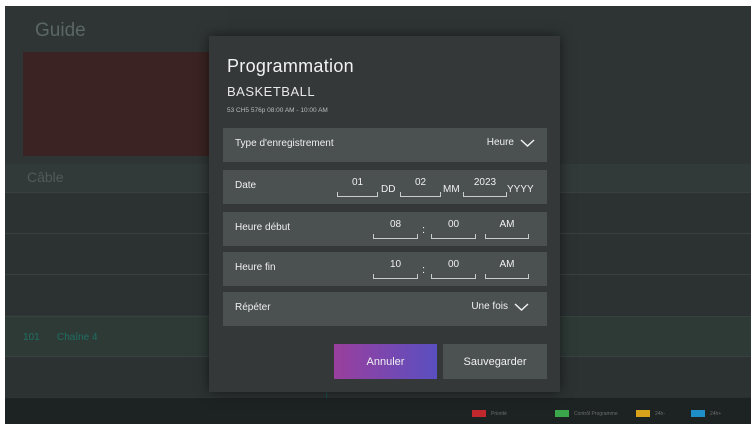 The height and width of the screenshot is (429, 756). What do you see at coordinates (698, 413) in the screenshot?
I see `blue-key-icon` at bounding box center [698, 413].